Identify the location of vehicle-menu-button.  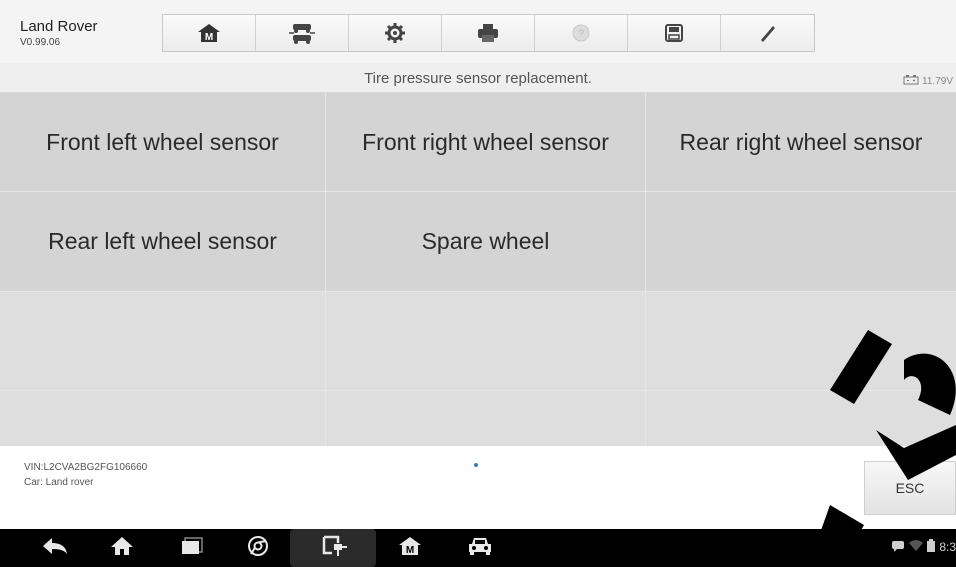
(480, 548).